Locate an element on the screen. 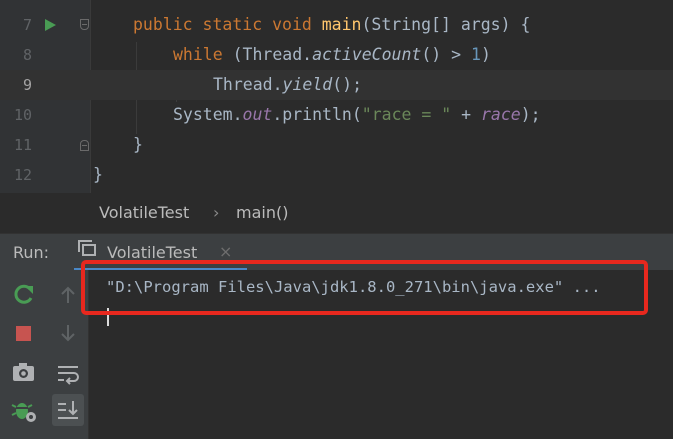 This screenshot has height=439, width=673. dump-threads-button is located at coordinates (24, 372).